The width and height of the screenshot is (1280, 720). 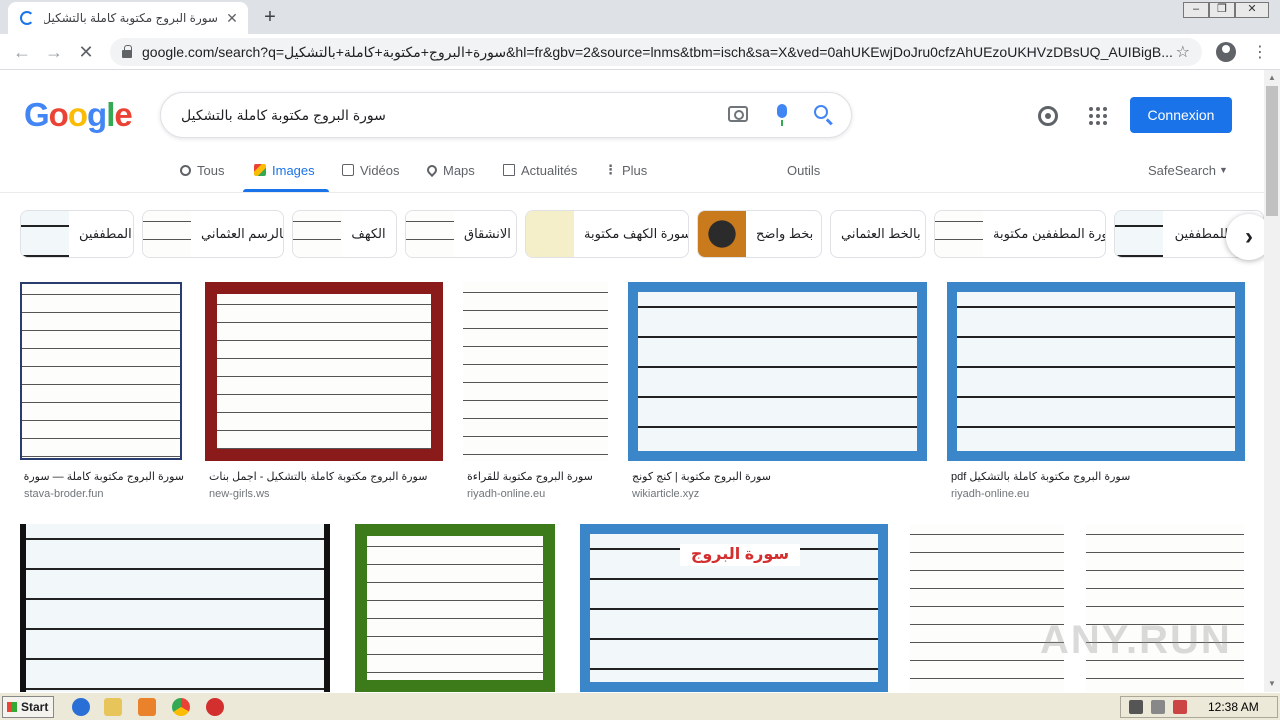 What do you see at coordinates (239, 494) in the screenshot?
I see `result-source-2: new-girls.ws` at bounding box center [239, 494].